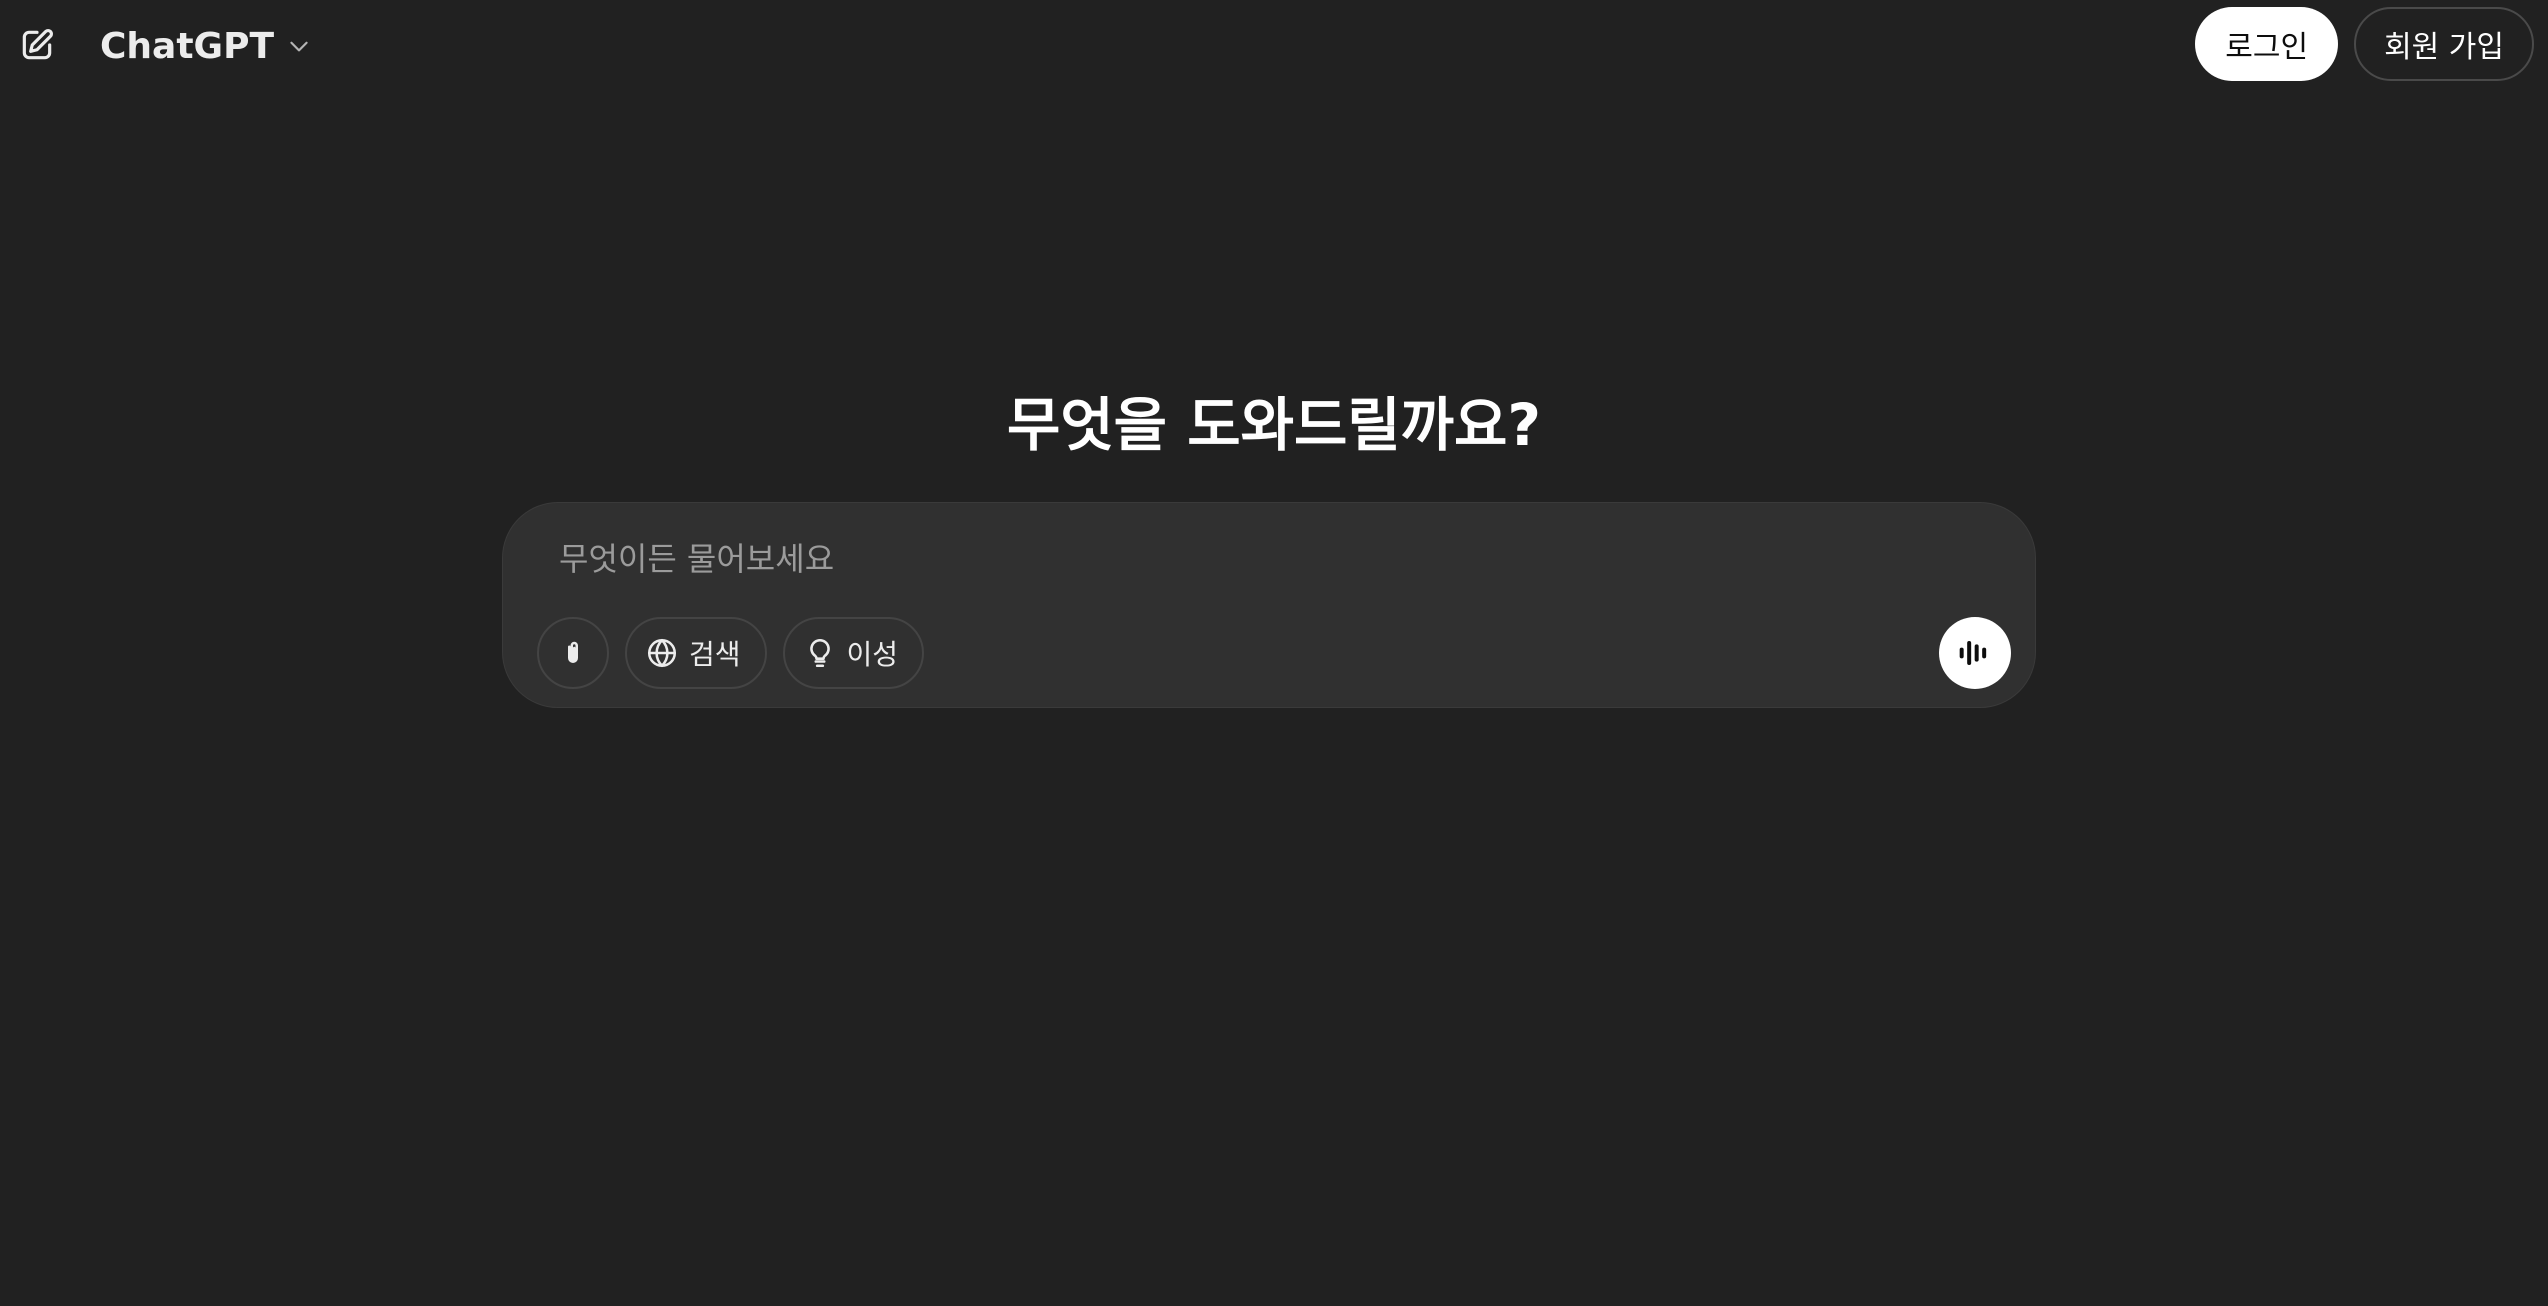 The image size is (2548, 1306). What do you see at coordinates (299, 46) in the screenshot?
I see `chevron-down-icon` at bounding box center [299, 46].